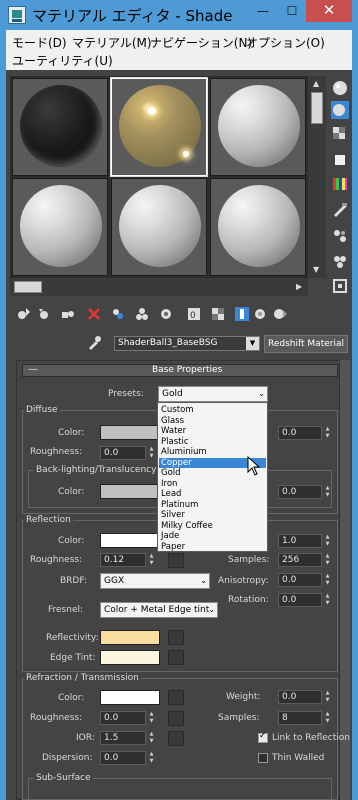 The height and width of the screenshot is (800, 358). What do you see at coordinates (159, 610) in the screenshot?
I see `fresnel-select: Color + Metal Edge tint ⌄` at bounding box center [159, 610].